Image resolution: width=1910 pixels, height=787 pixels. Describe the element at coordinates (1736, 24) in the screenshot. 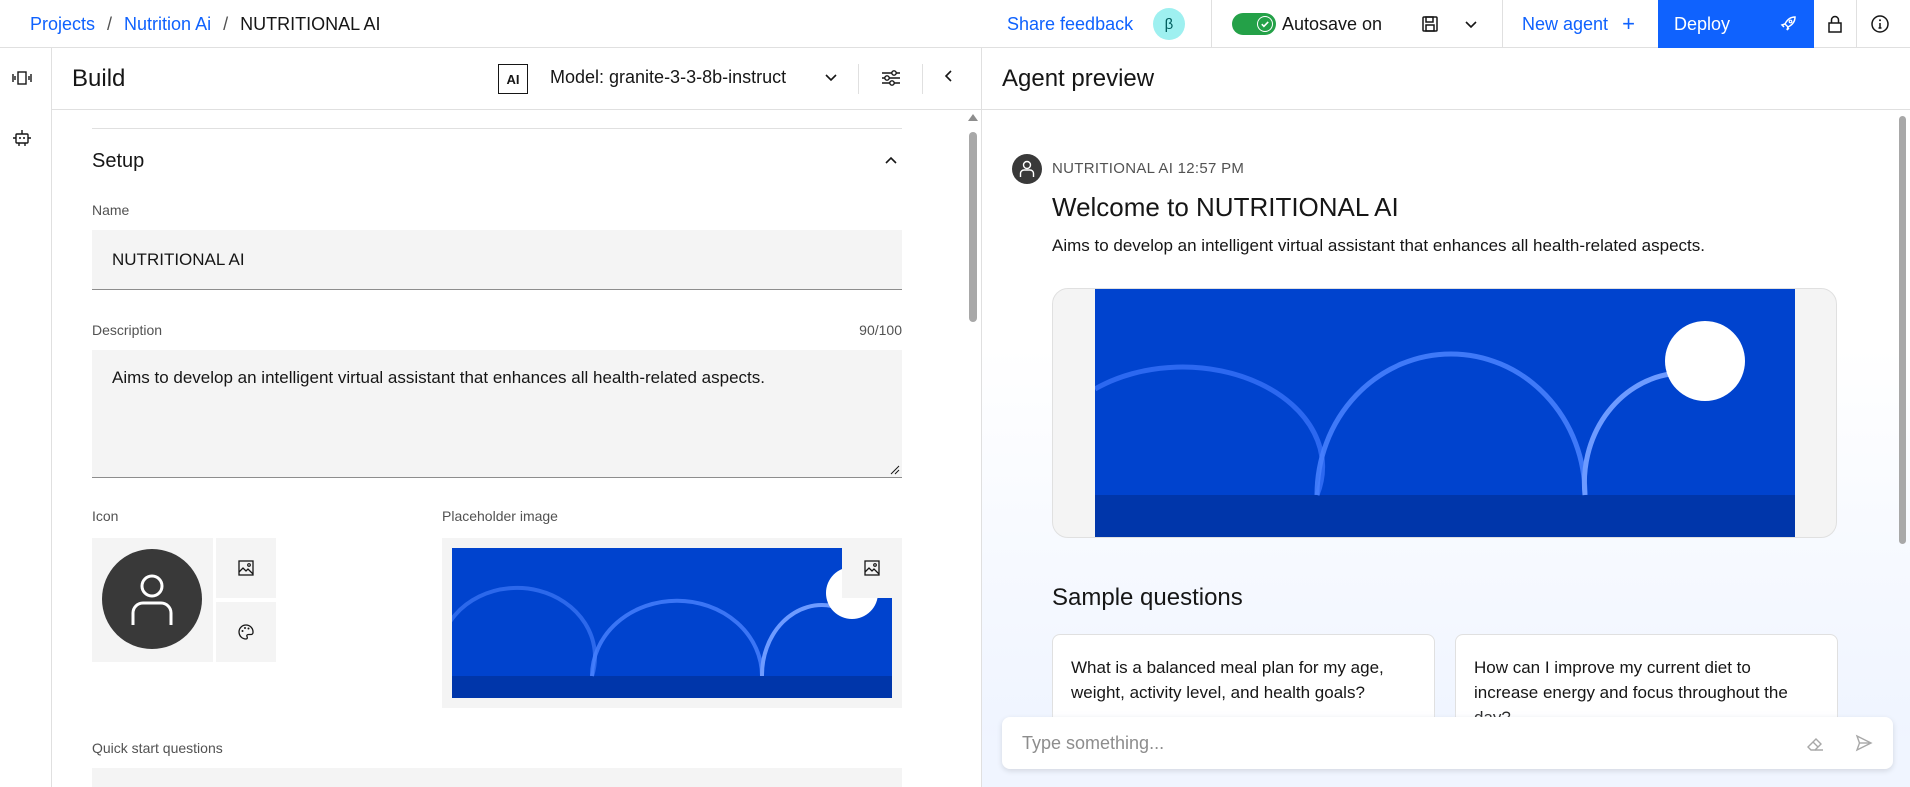

I see `deploy-button: Deploy` at that location.